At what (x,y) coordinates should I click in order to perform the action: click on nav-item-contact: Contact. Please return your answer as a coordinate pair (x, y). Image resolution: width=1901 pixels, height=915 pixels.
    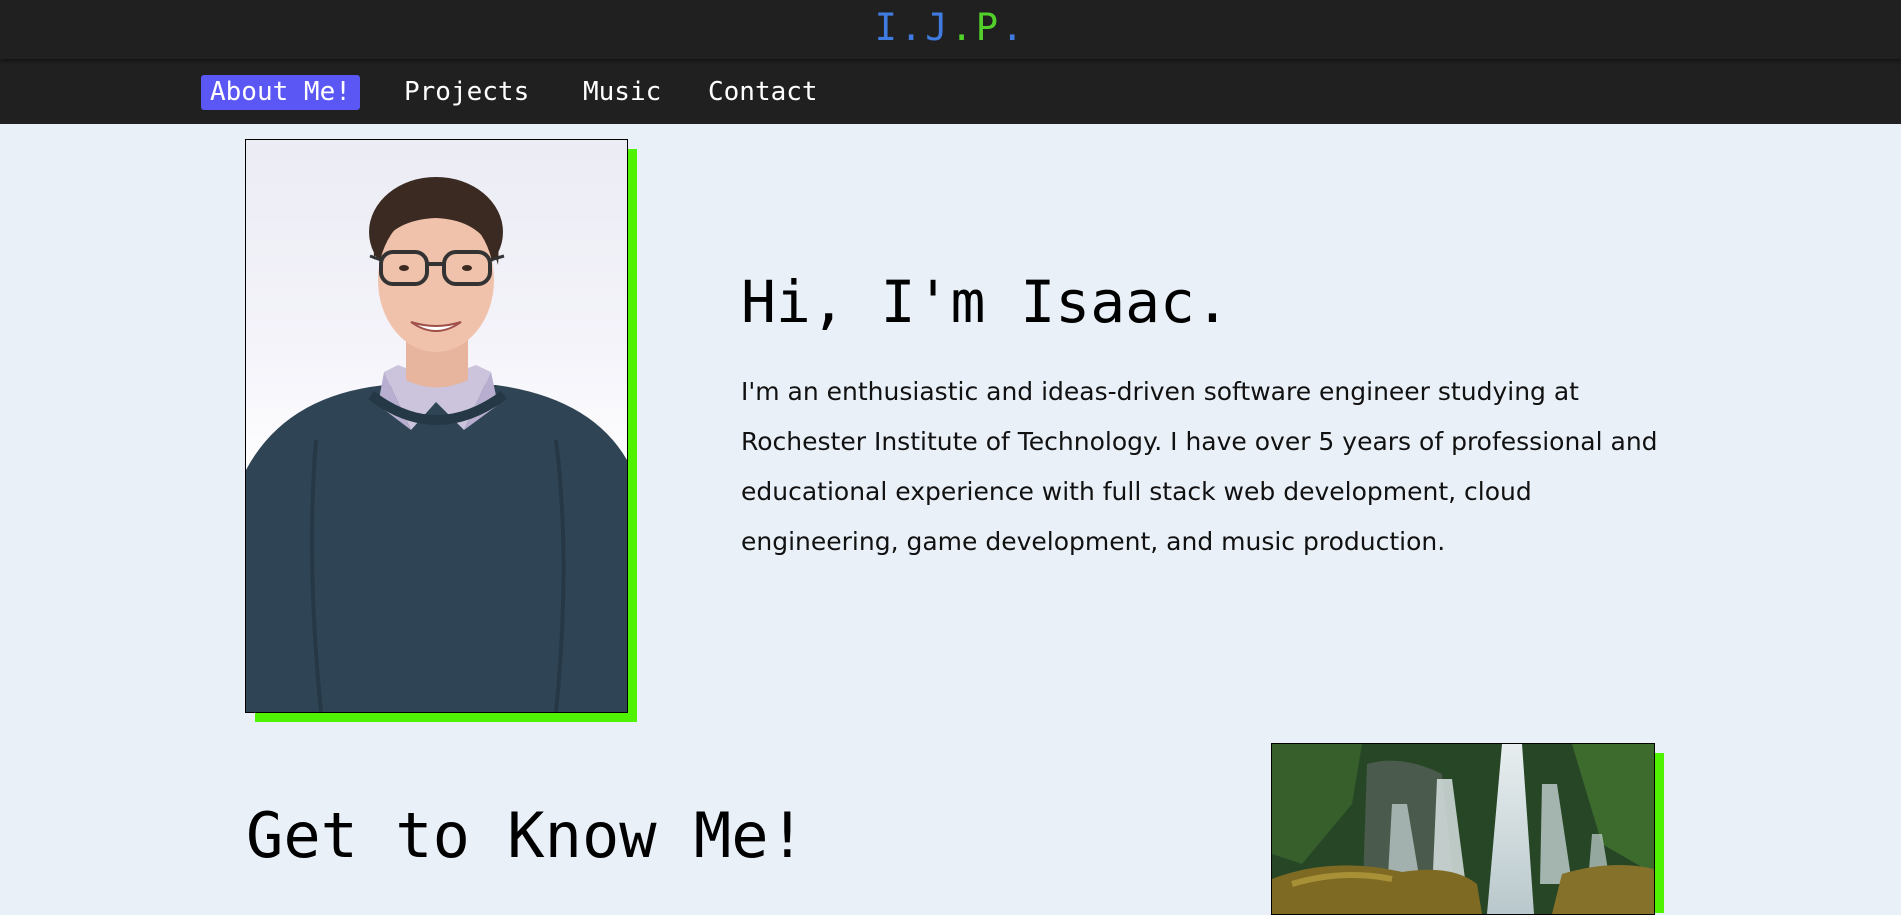
    Looking at the image, I should click on (763, 92).